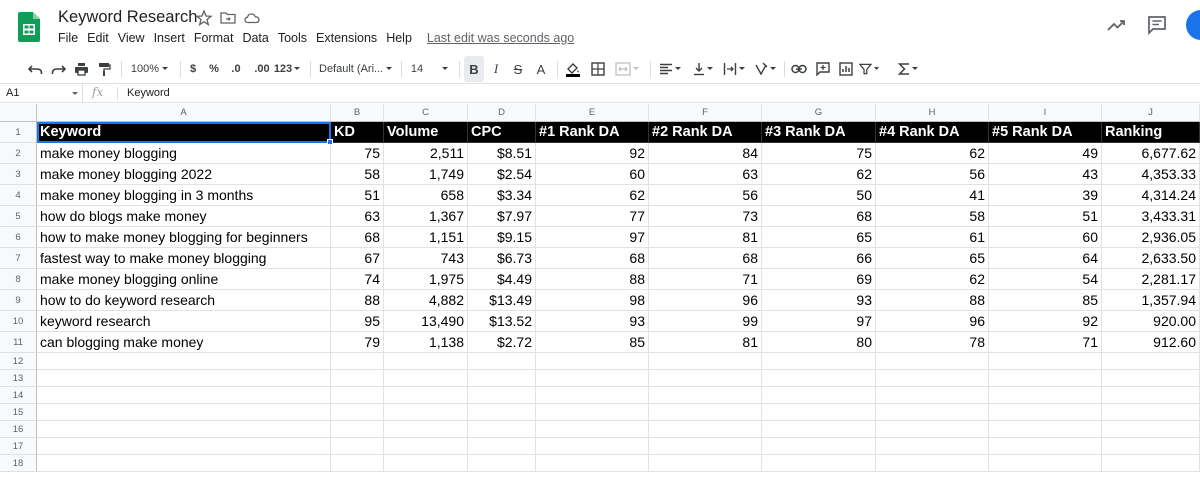 The width and height of the screenshot is (1200, 499). What do you see at coordinates (705, 258) in the screenshot?
I see `table-cell: 68` at bounding box center [705, 258].